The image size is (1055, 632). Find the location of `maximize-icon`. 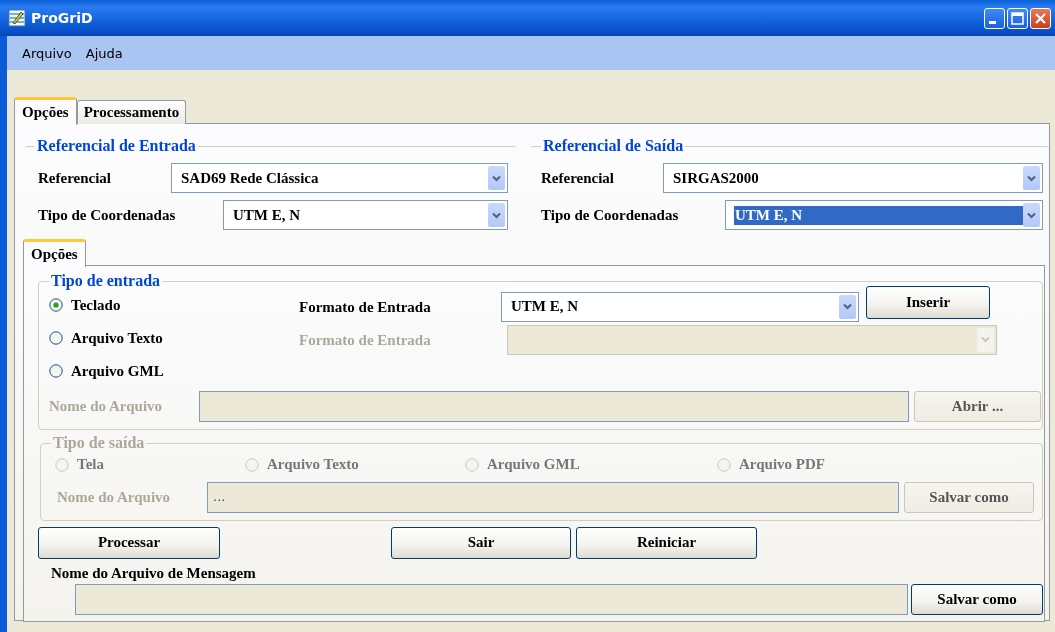

maximize-icon is located at coordinates (1017, 18).